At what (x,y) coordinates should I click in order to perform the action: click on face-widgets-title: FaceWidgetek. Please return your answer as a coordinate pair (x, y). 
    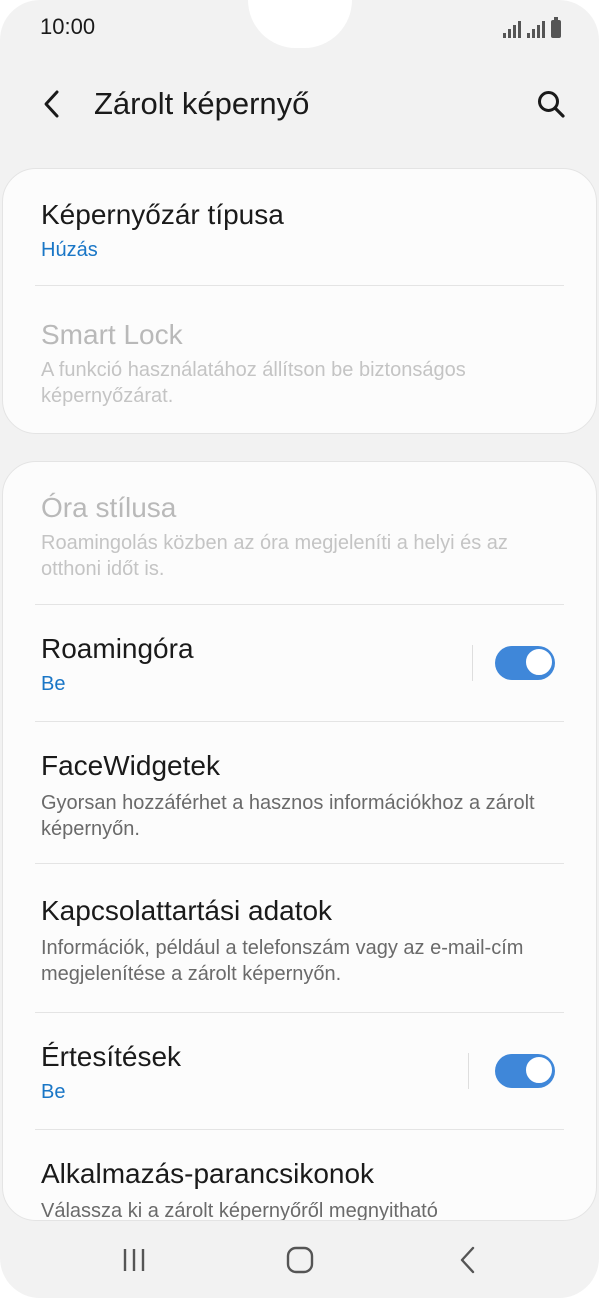
    Looking at the image, I should click on (130, 765).